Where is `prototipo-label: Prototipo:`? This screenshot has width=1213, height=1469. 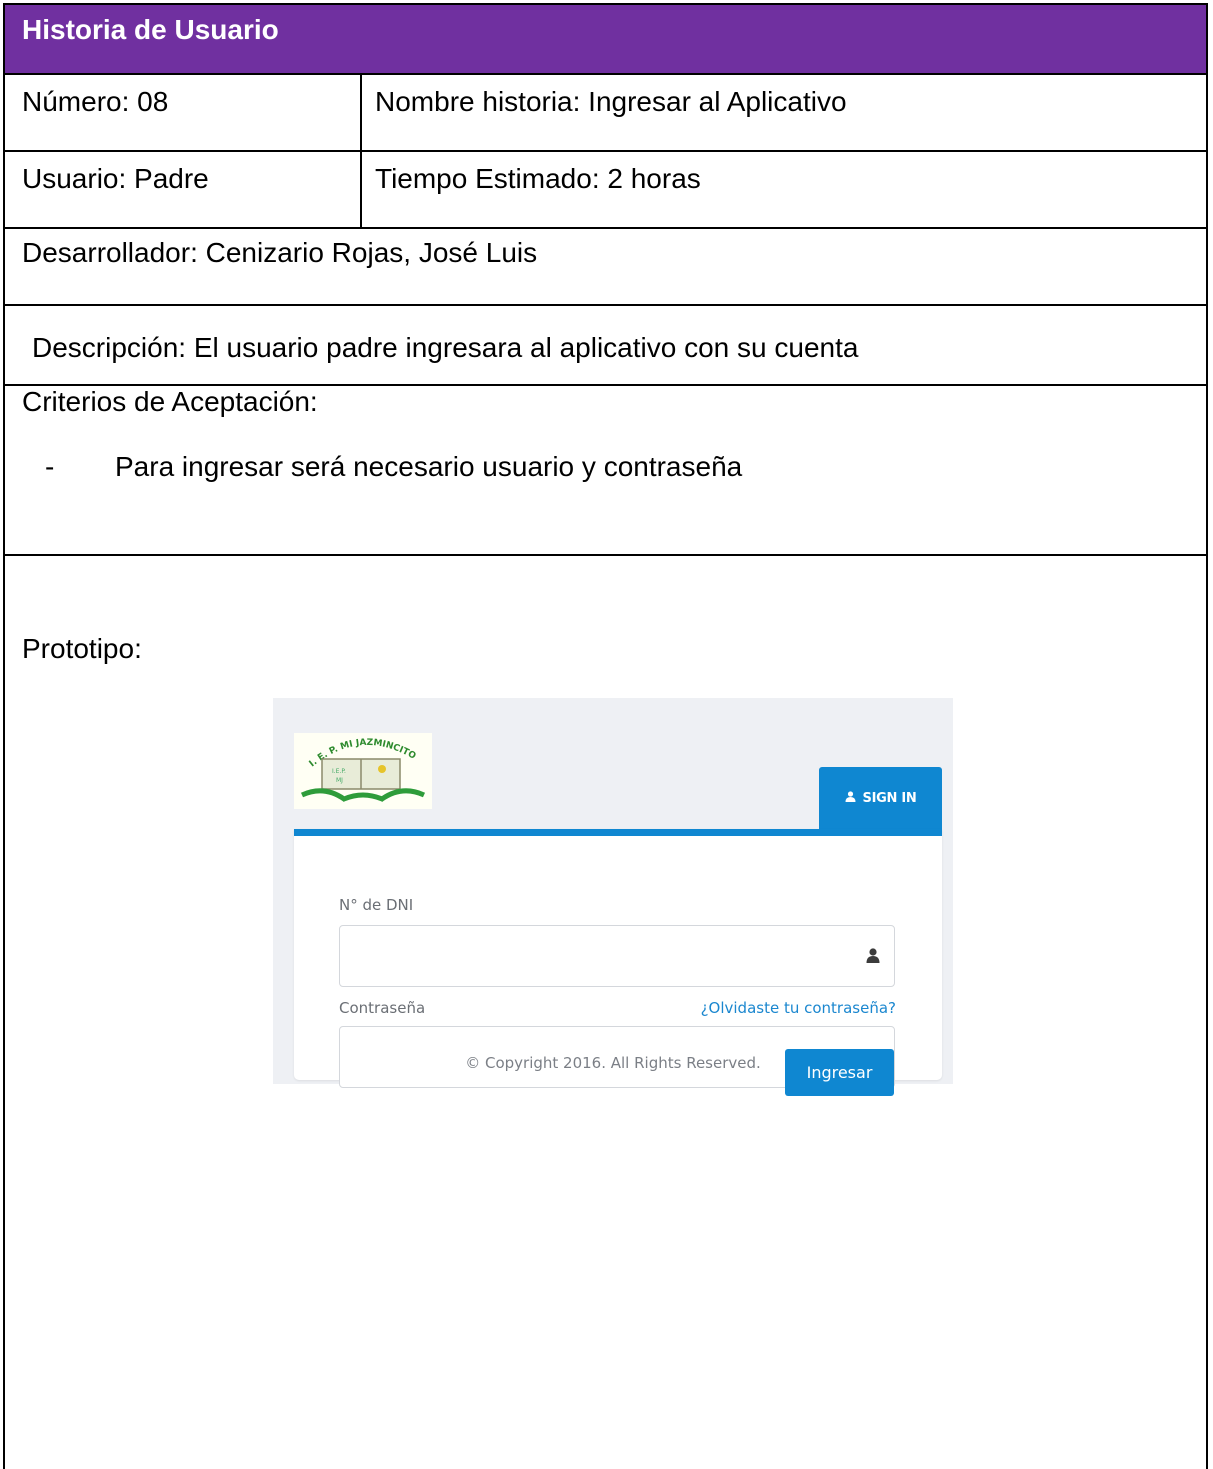
prototipo-label: Prototipo: is located at coordinates (82, 648).